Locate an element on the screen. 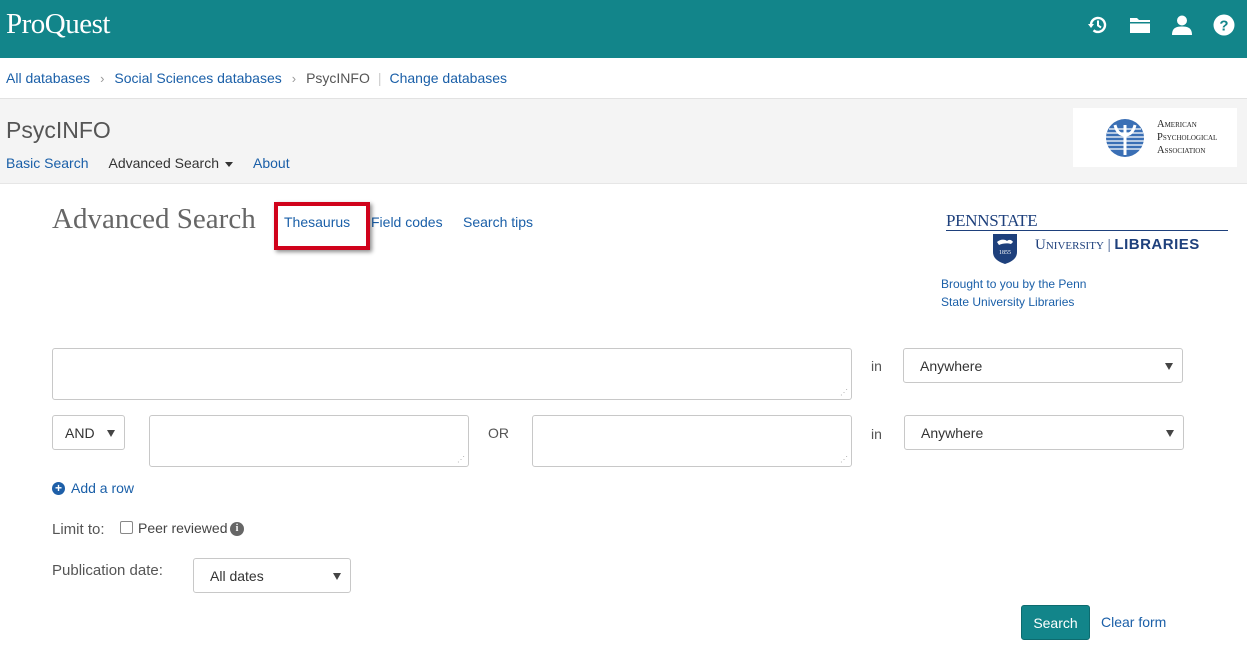  search-input-row2b: ⋰ is located at coordinates (692, 441).